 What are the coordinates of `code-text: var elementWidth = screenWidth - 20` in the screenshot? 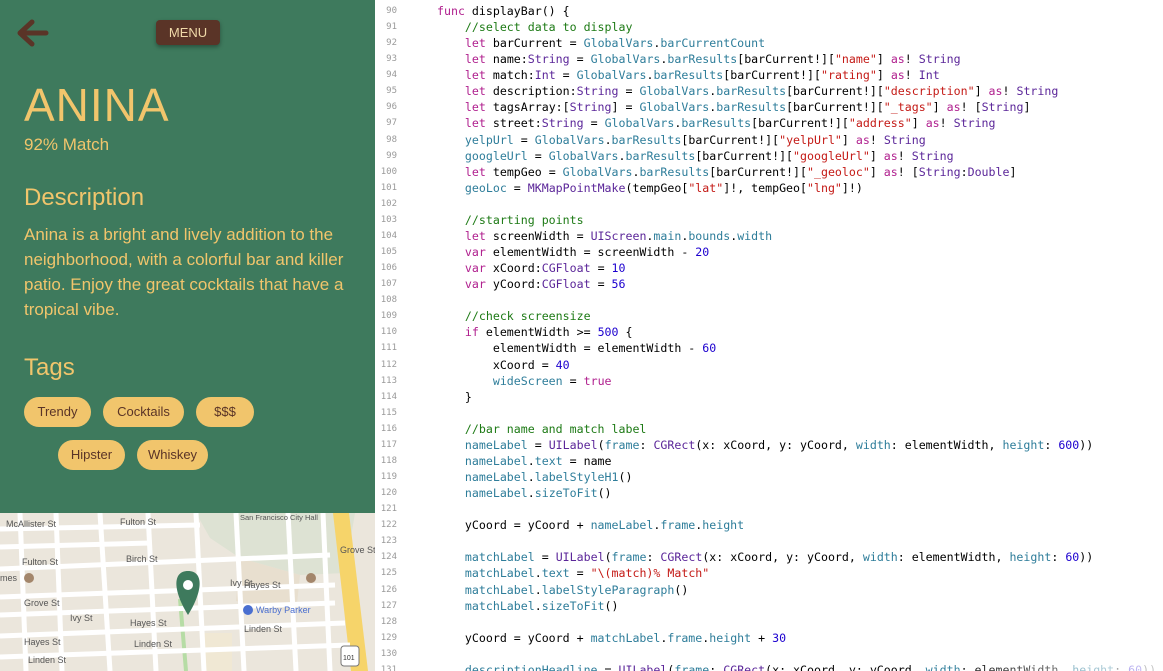 It's located at (587, 252).